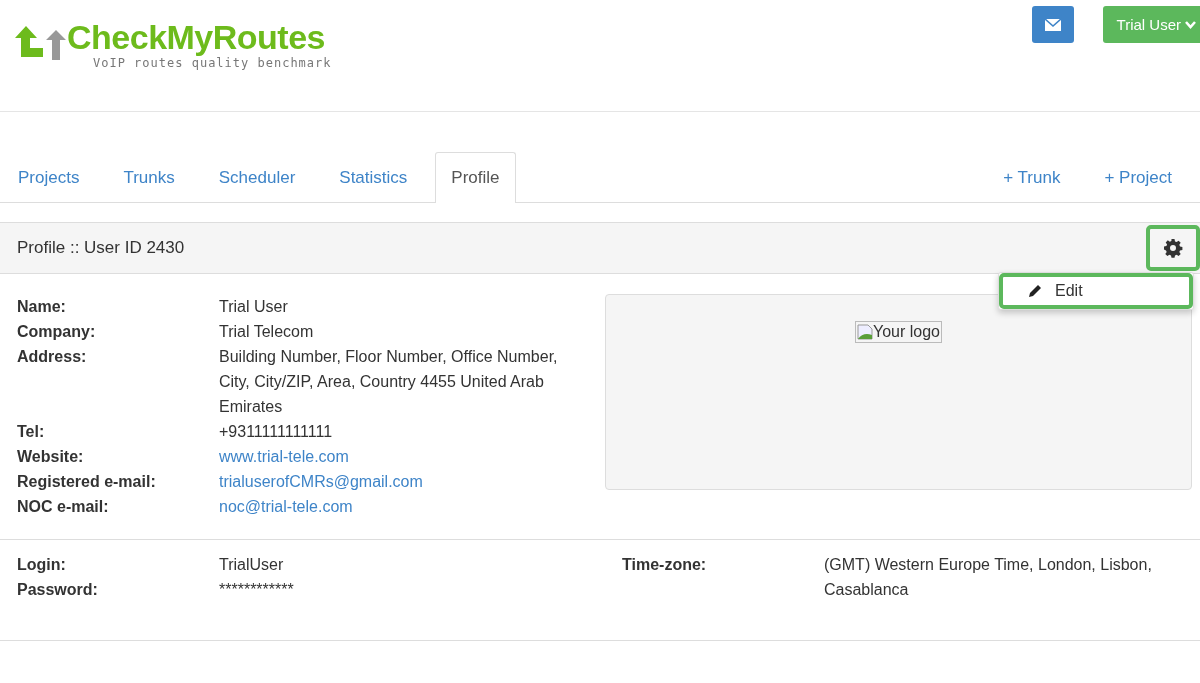  I want to click on field-label: Tel:, so click(31, 432).